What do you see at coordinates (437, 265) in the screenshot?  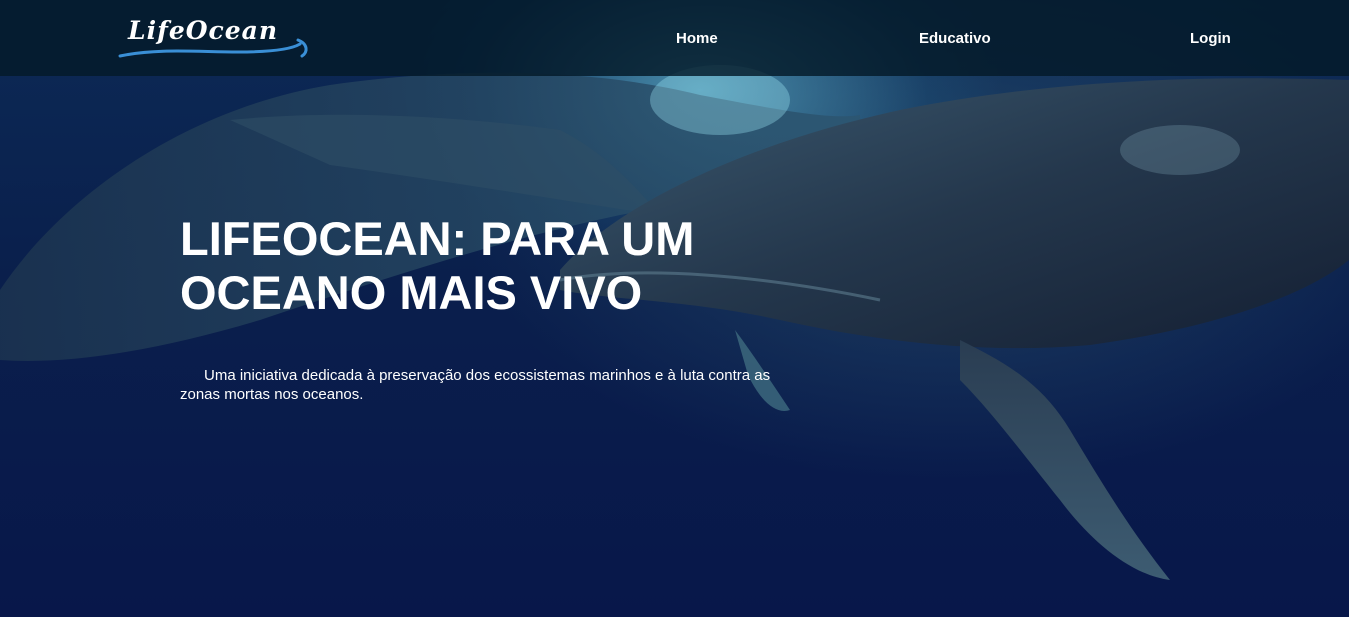 I see `hero-title: LIFEOCEAN: PARA UM OCEANO MAIS VIVO` at bounding box center [437, 265].